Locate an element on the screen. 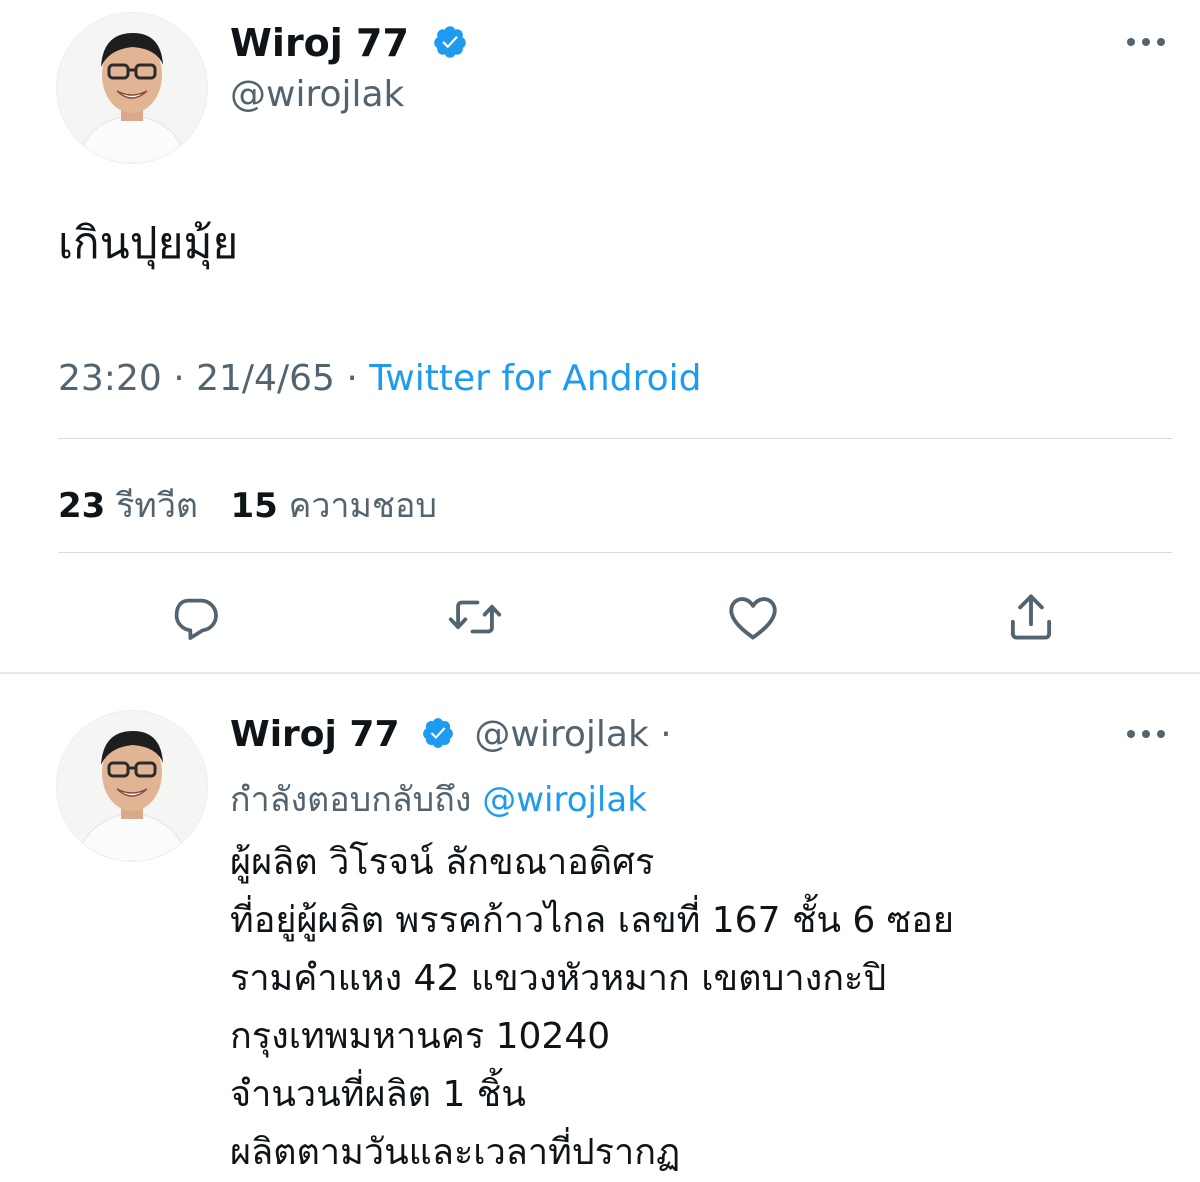 This screenshot has width=1200, height=1182. reply-button is located at coordinates (195, 617).